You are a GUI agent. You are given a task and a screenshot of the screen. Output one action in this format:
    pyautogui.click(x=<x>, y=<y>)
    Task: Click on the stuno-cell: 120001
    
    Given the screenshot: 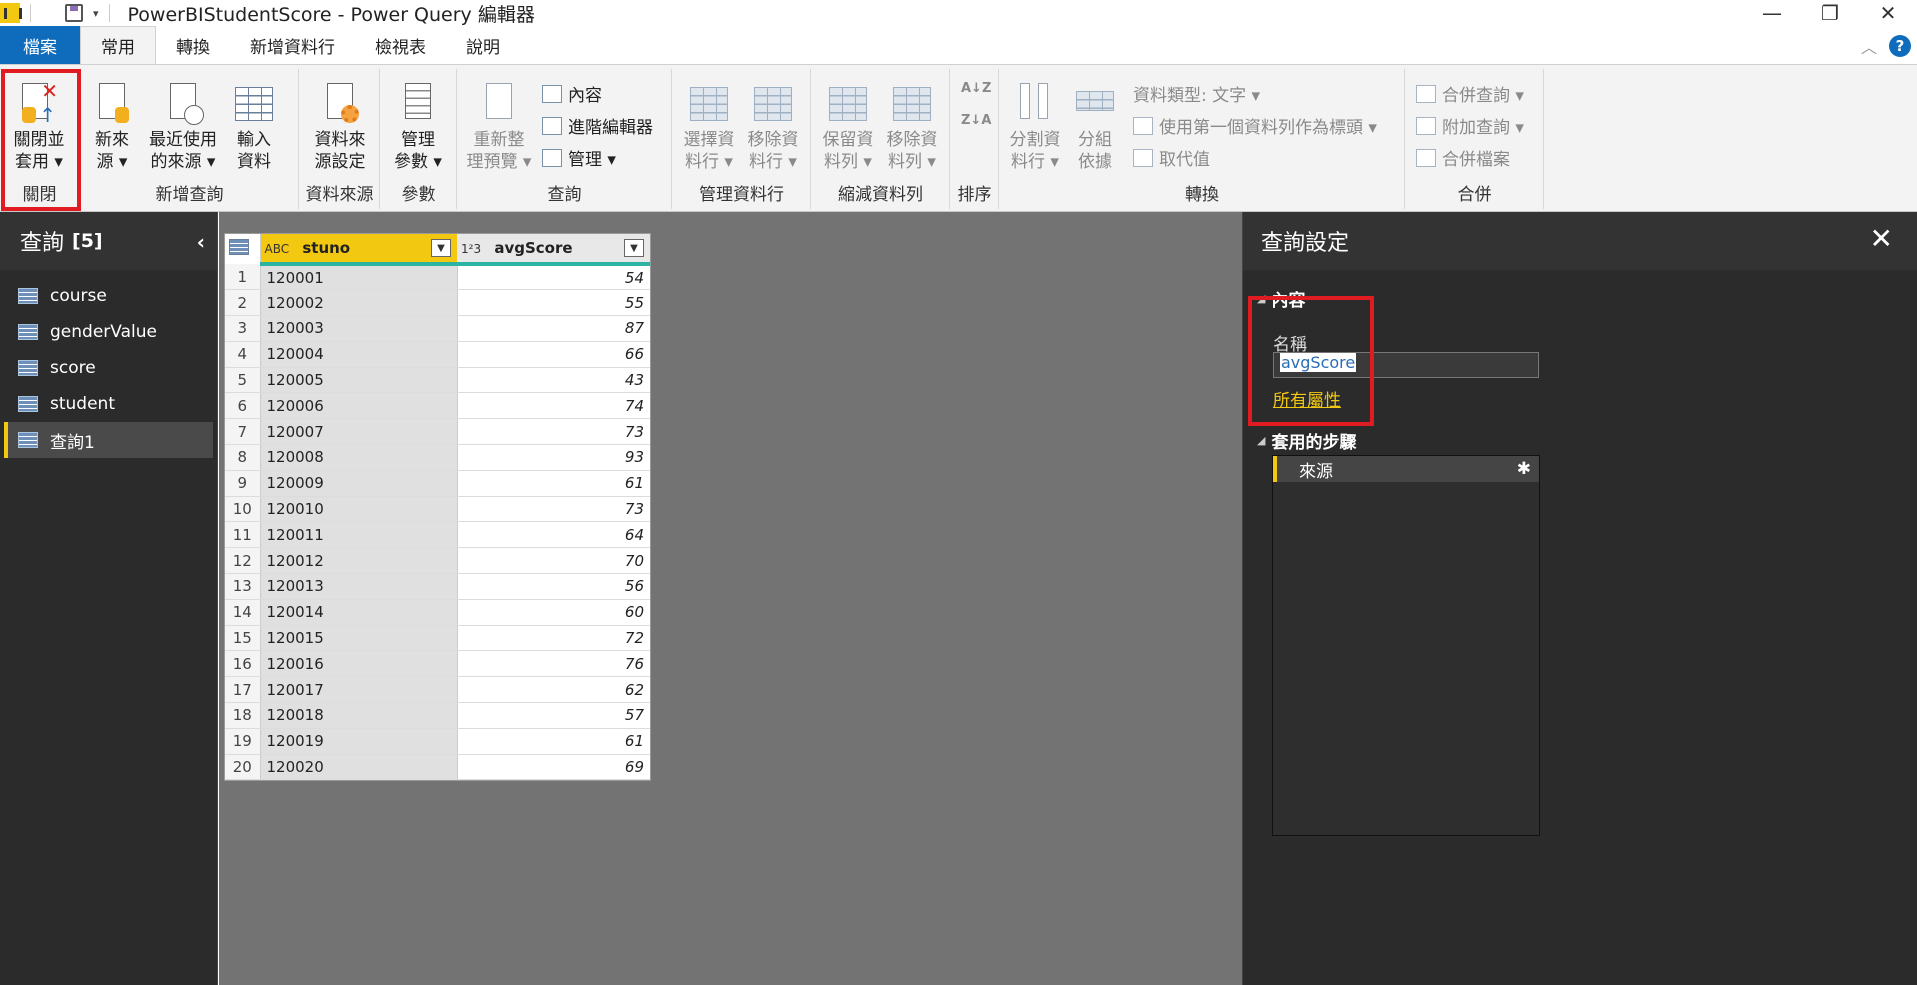 What is the action you would take?
    pyautogui.click(x=359, y=277)
    